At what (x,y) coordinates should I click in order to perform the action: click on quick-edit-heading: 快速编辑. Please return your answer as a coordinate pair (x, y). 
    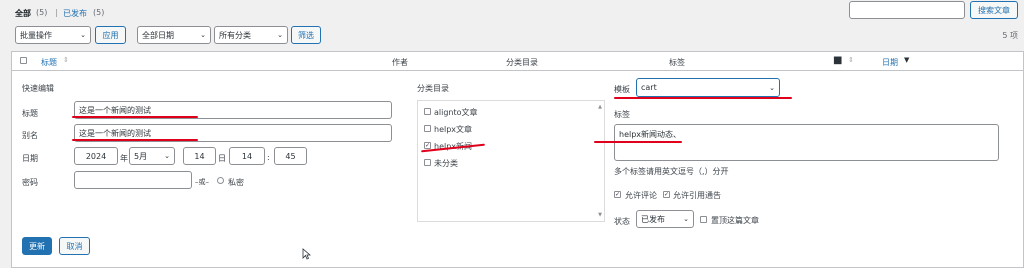
    Looking at the image, I should click on (38, 88).